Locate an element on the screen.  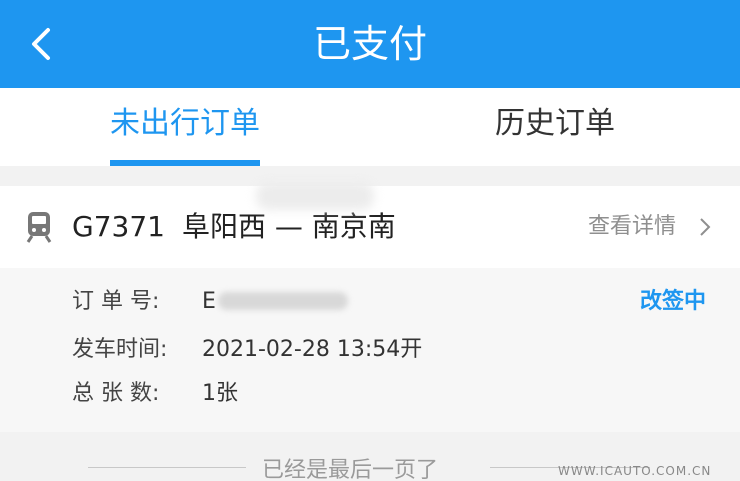
ticket-count-row: 总 张 数: 1张 is located at coordinates (155, 394).